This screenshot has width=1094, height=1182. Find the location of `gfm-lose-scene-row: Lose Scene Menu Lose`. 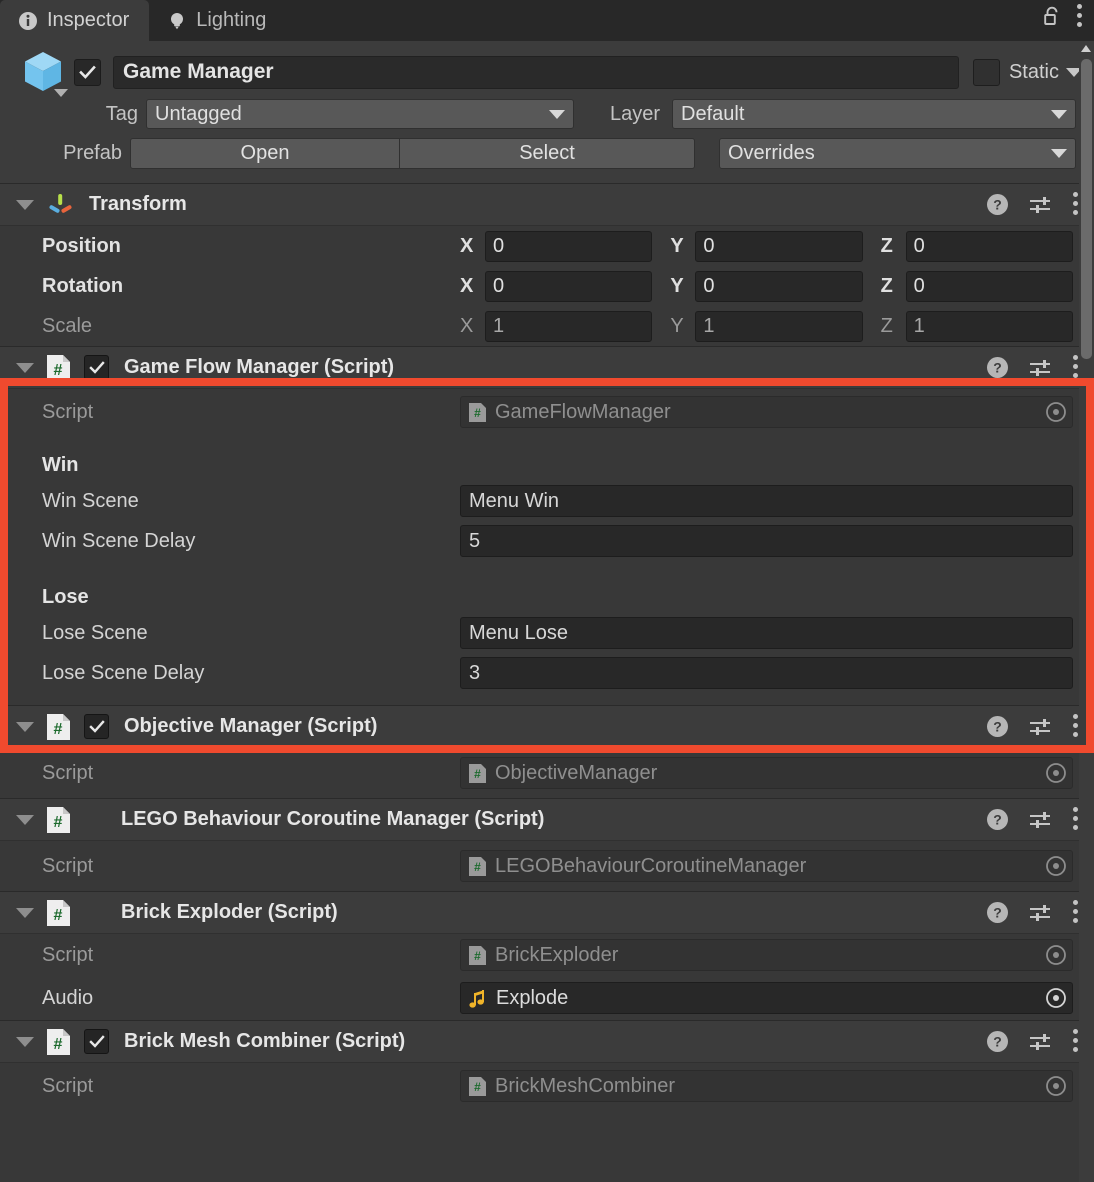

gfm-lose-scene-row: Lose Scene Menu Lose is located at coordinates (547, 633).